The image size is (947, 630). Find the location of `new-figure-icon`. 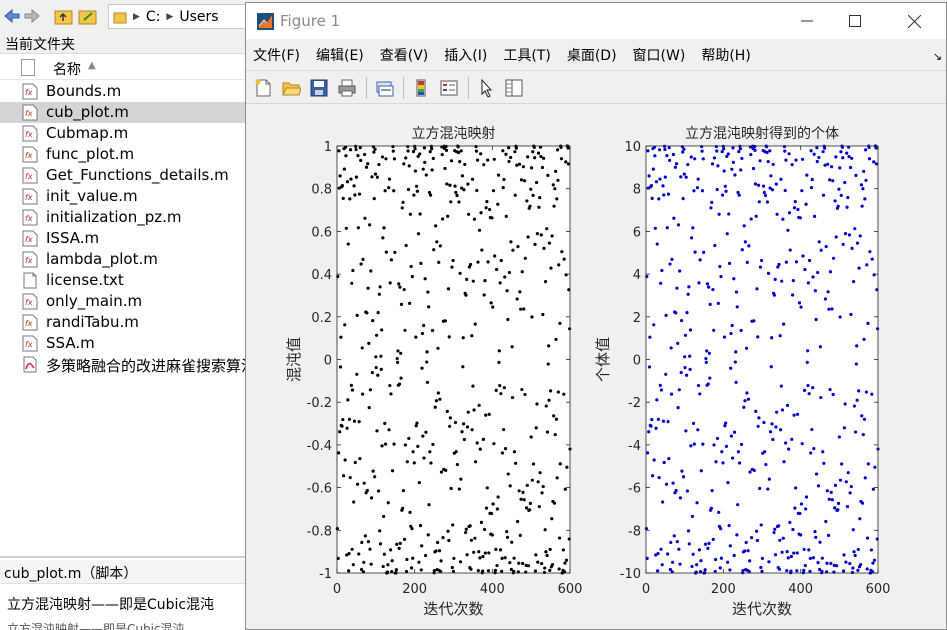

new-figure-icon is located at coordinates (263, 88).